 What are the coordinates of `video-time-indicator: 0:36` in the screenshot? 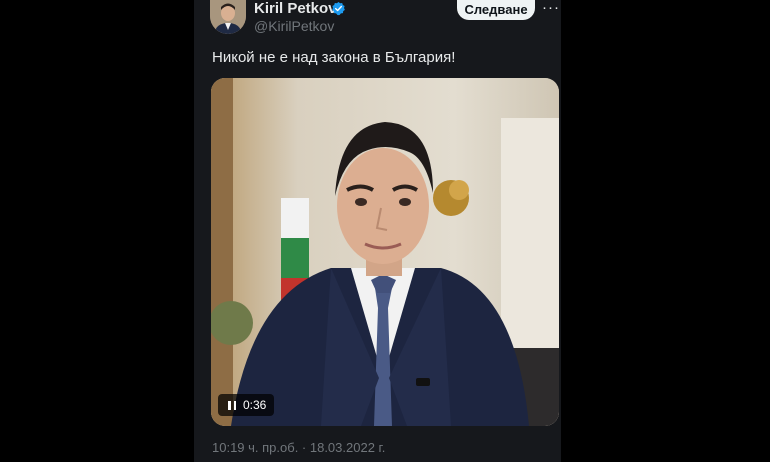 It's located at (246, 405).